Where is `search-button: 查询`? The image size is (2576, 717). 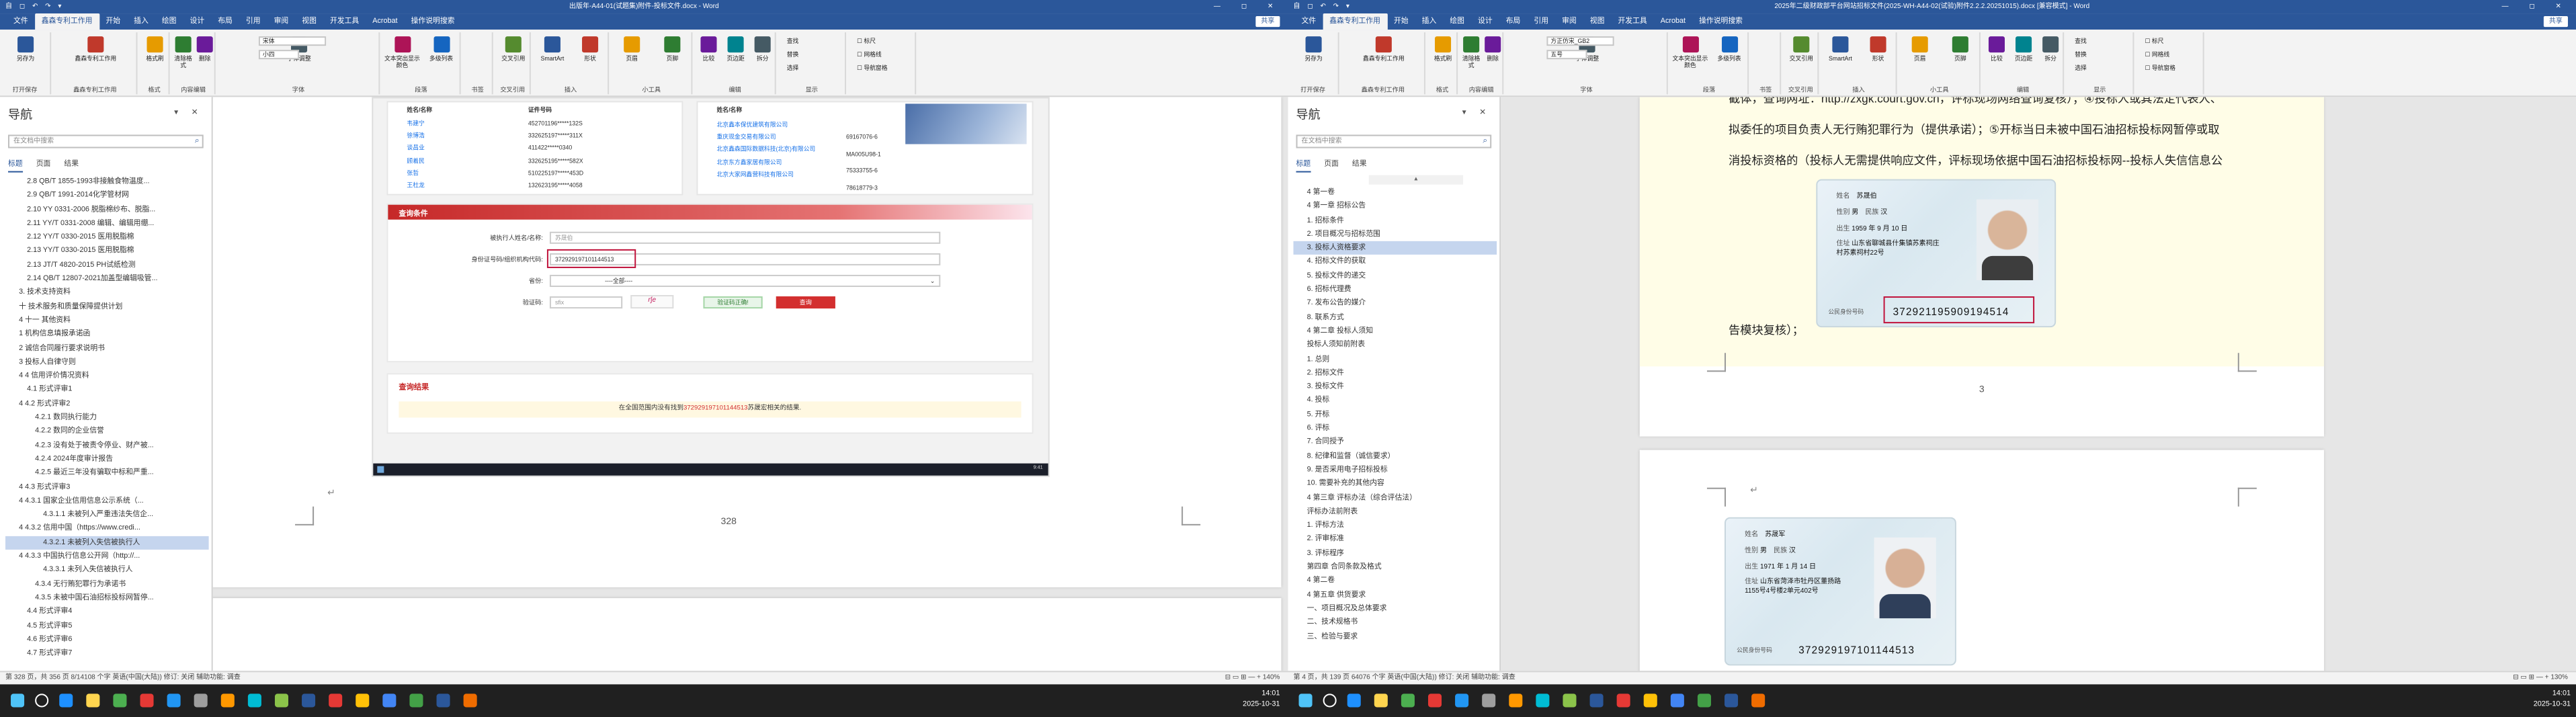
search-button: 查询 is located at coordinates (805, 302).